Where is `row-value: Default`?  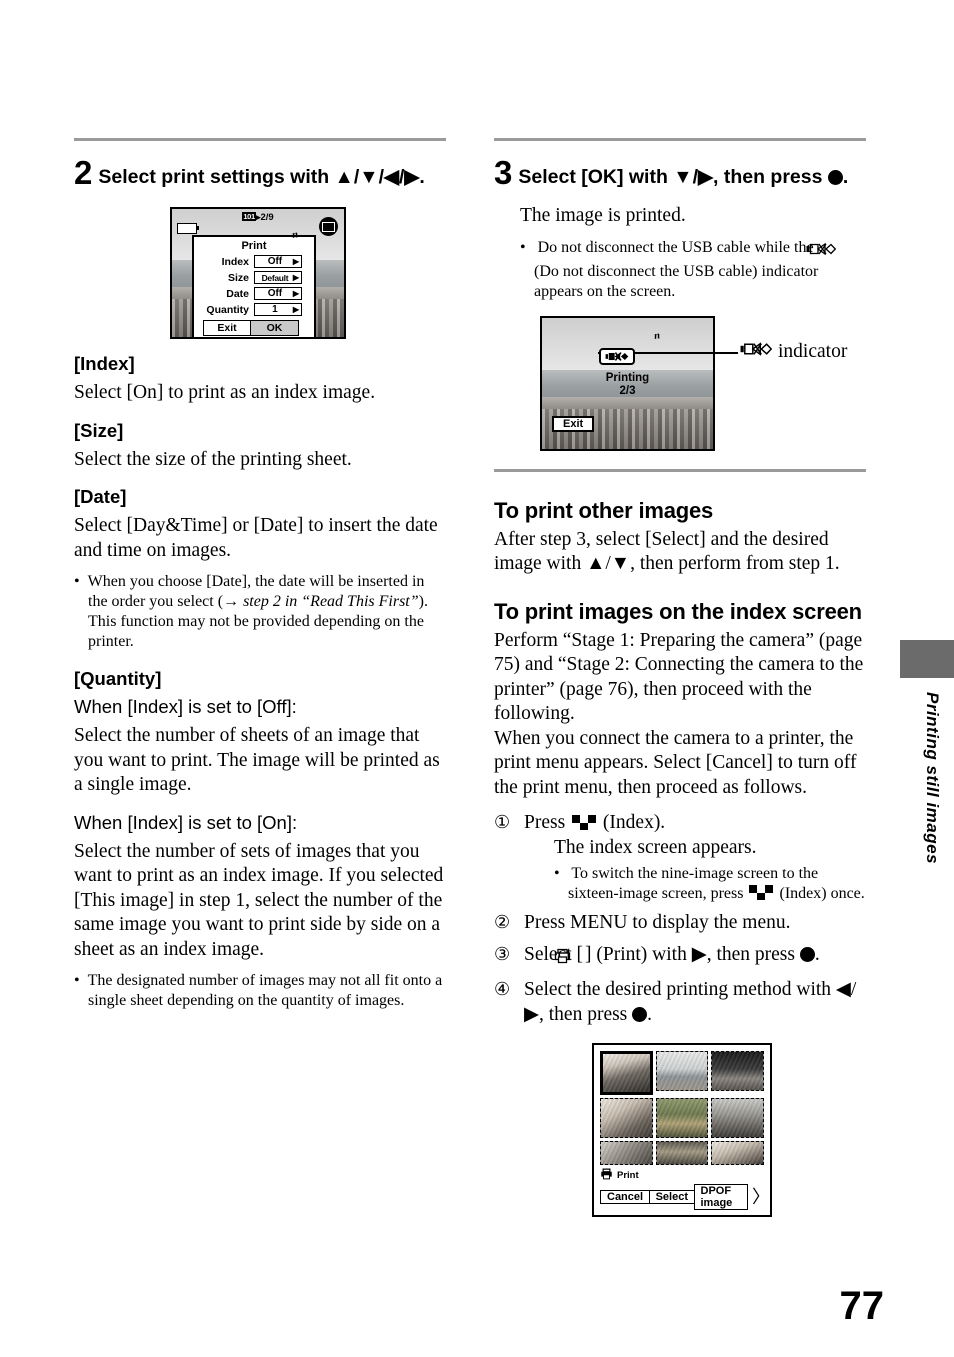
row-value: Default is located at coordinates (275, 277).